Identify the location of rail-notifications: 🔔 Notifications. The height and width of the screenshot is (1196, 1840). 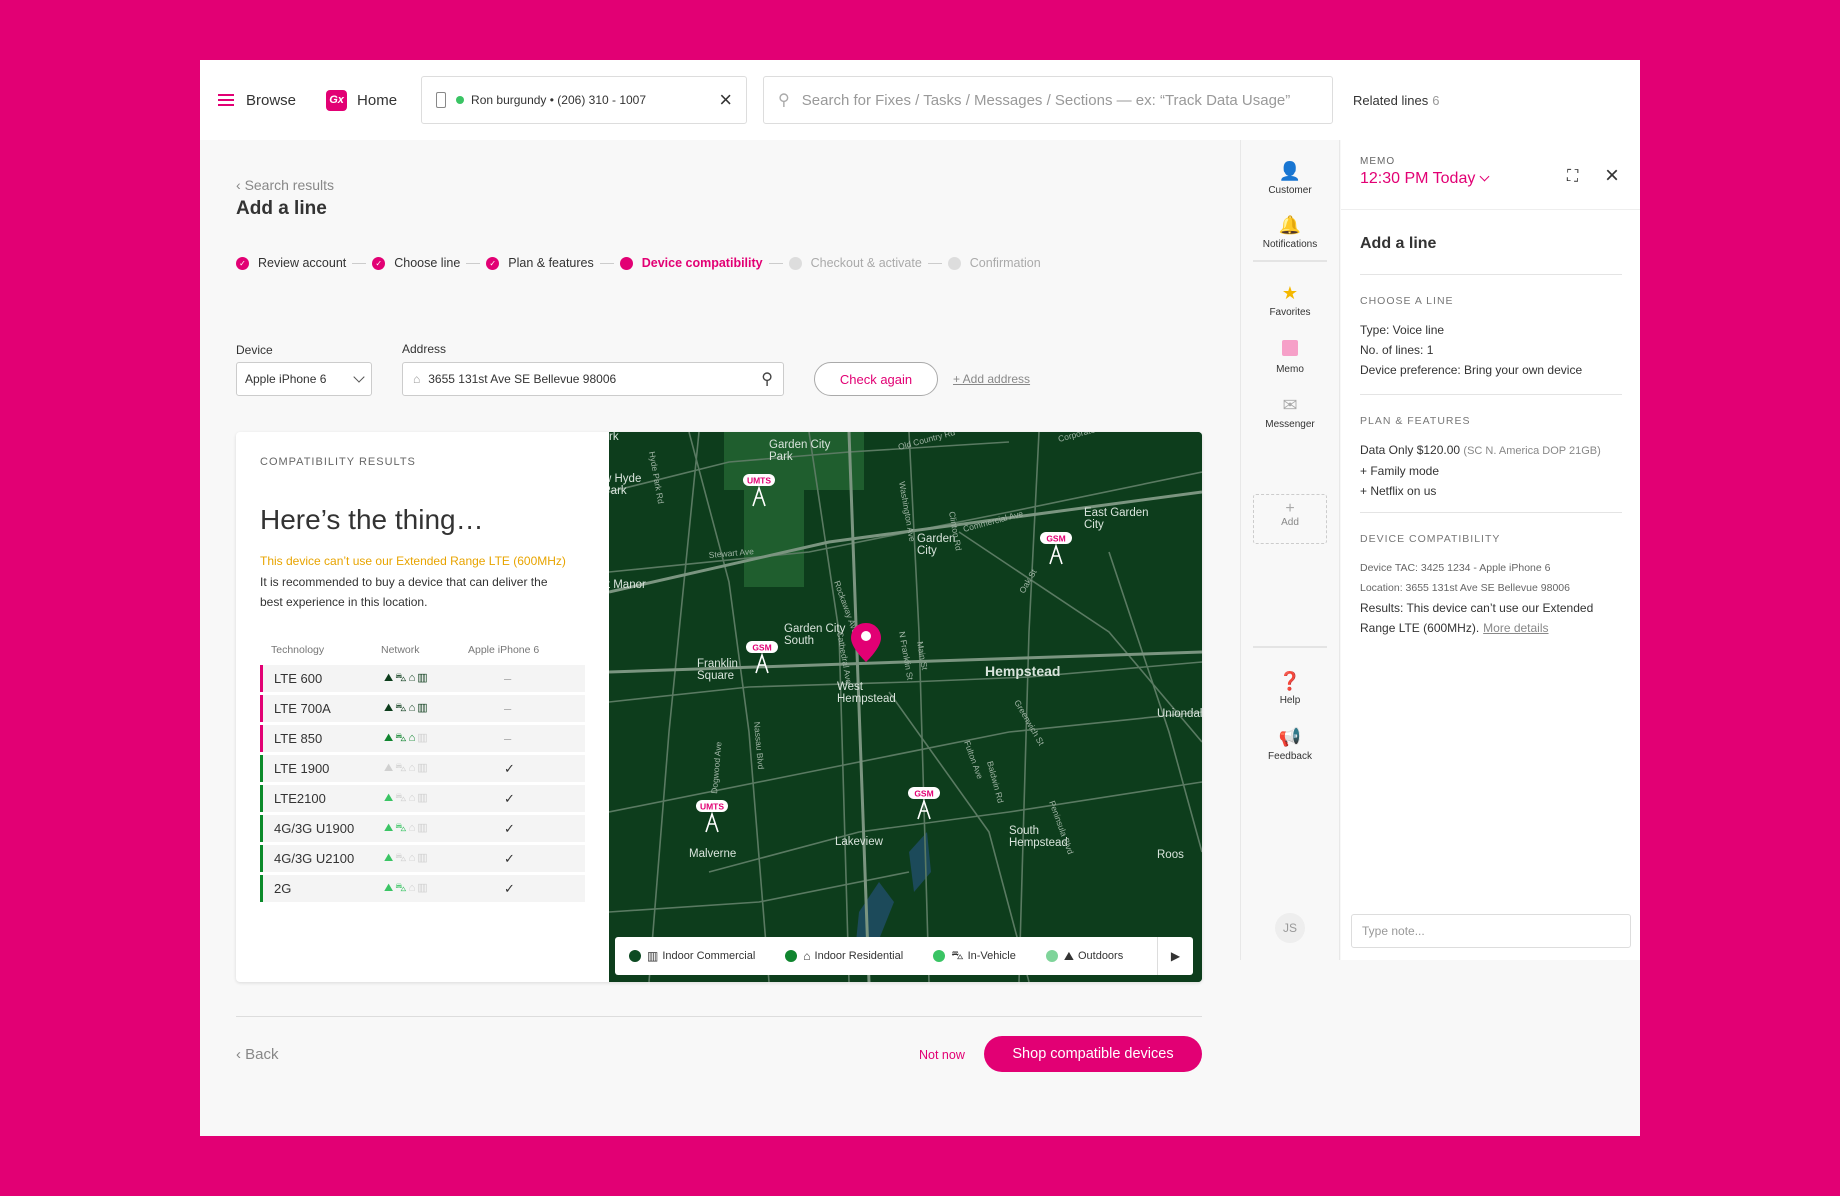
(1290, 233).